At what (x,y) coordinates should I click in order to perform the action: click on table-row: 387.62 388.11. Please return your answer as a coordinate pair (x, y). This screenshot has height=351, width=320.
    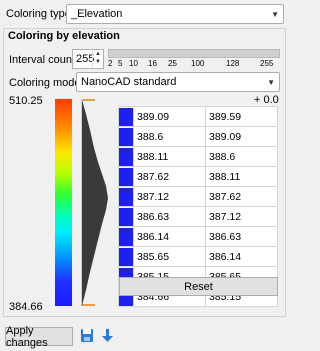
    Looking at the image, I should click on (198, 176).